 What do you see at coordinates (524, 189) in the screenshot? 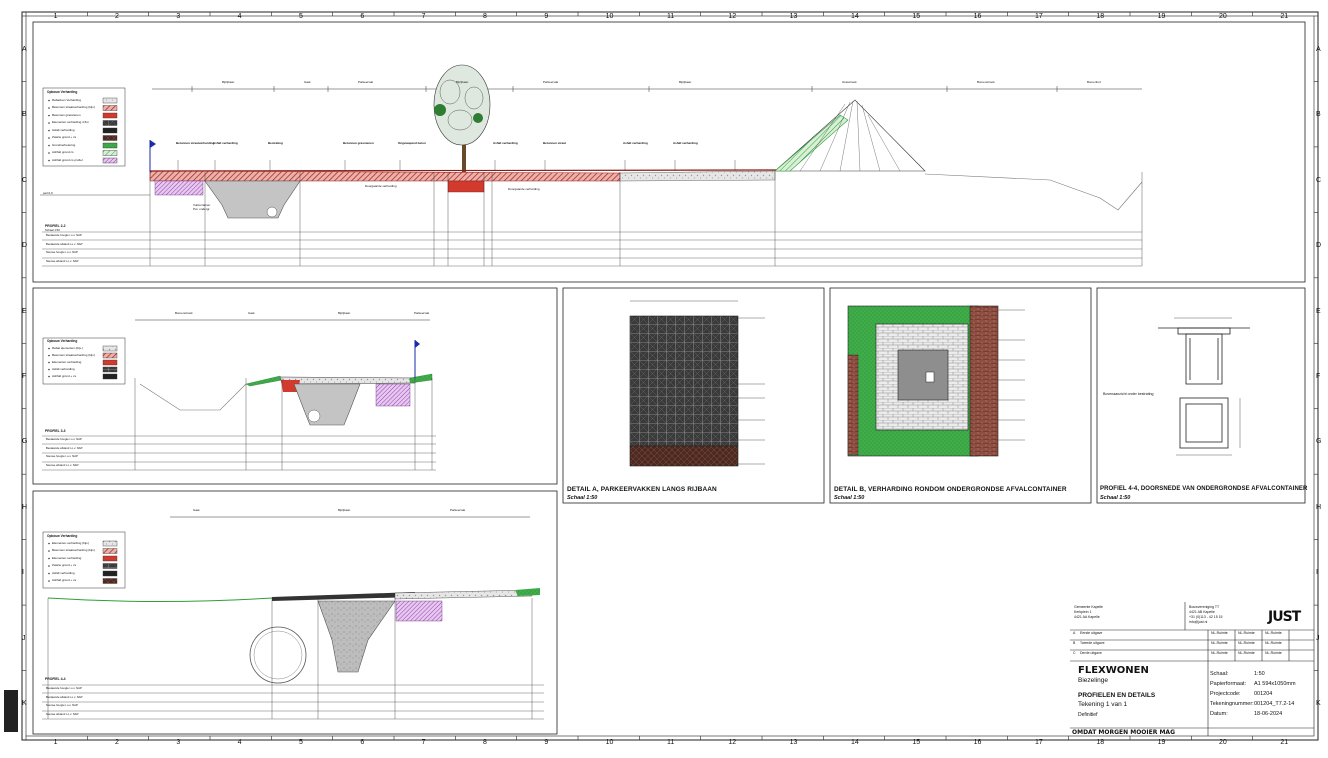
I see `profile-b-road-note2: Doorgaande verharding` at bounding box center [524, 189].